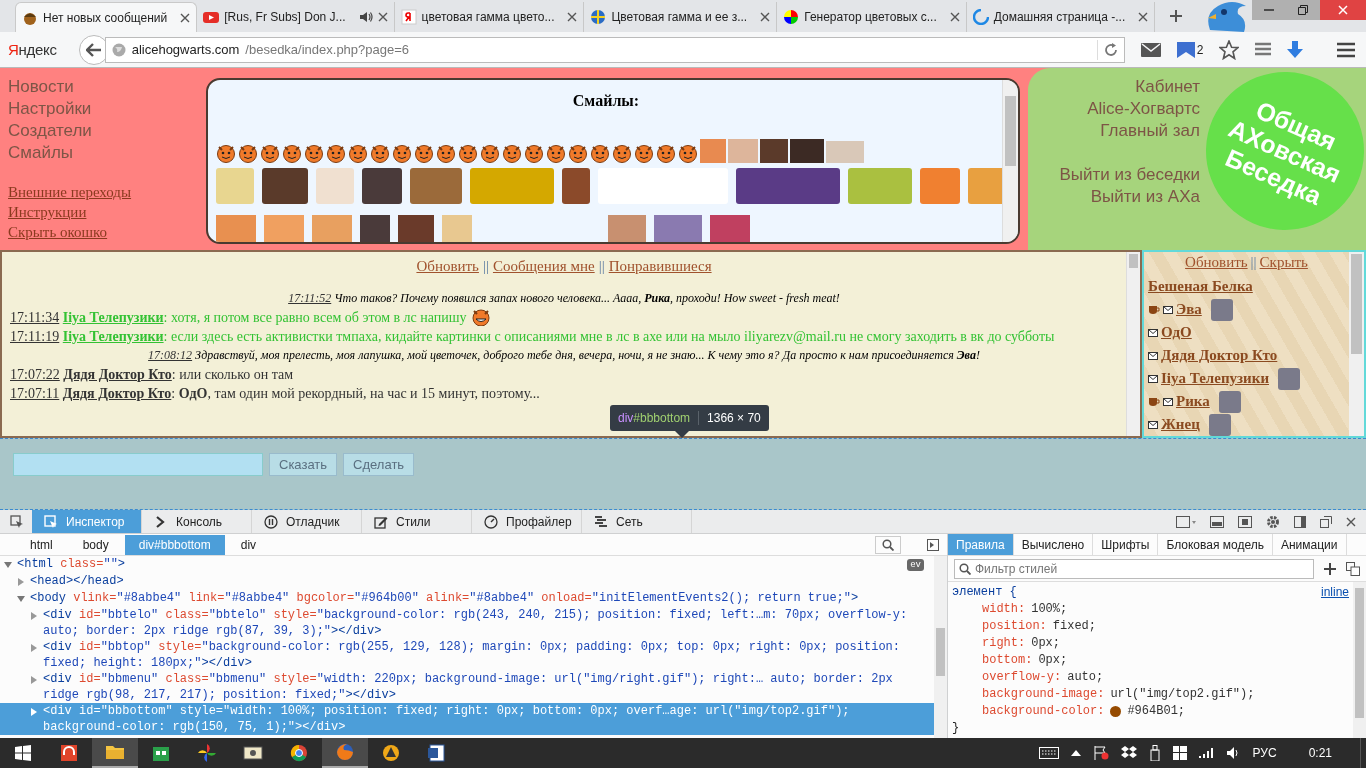  What do you see at coordinates (1215, 378) in the screenshot?
I see `user-link: Iiya Телепузики` at bounding box center [1215, 378].